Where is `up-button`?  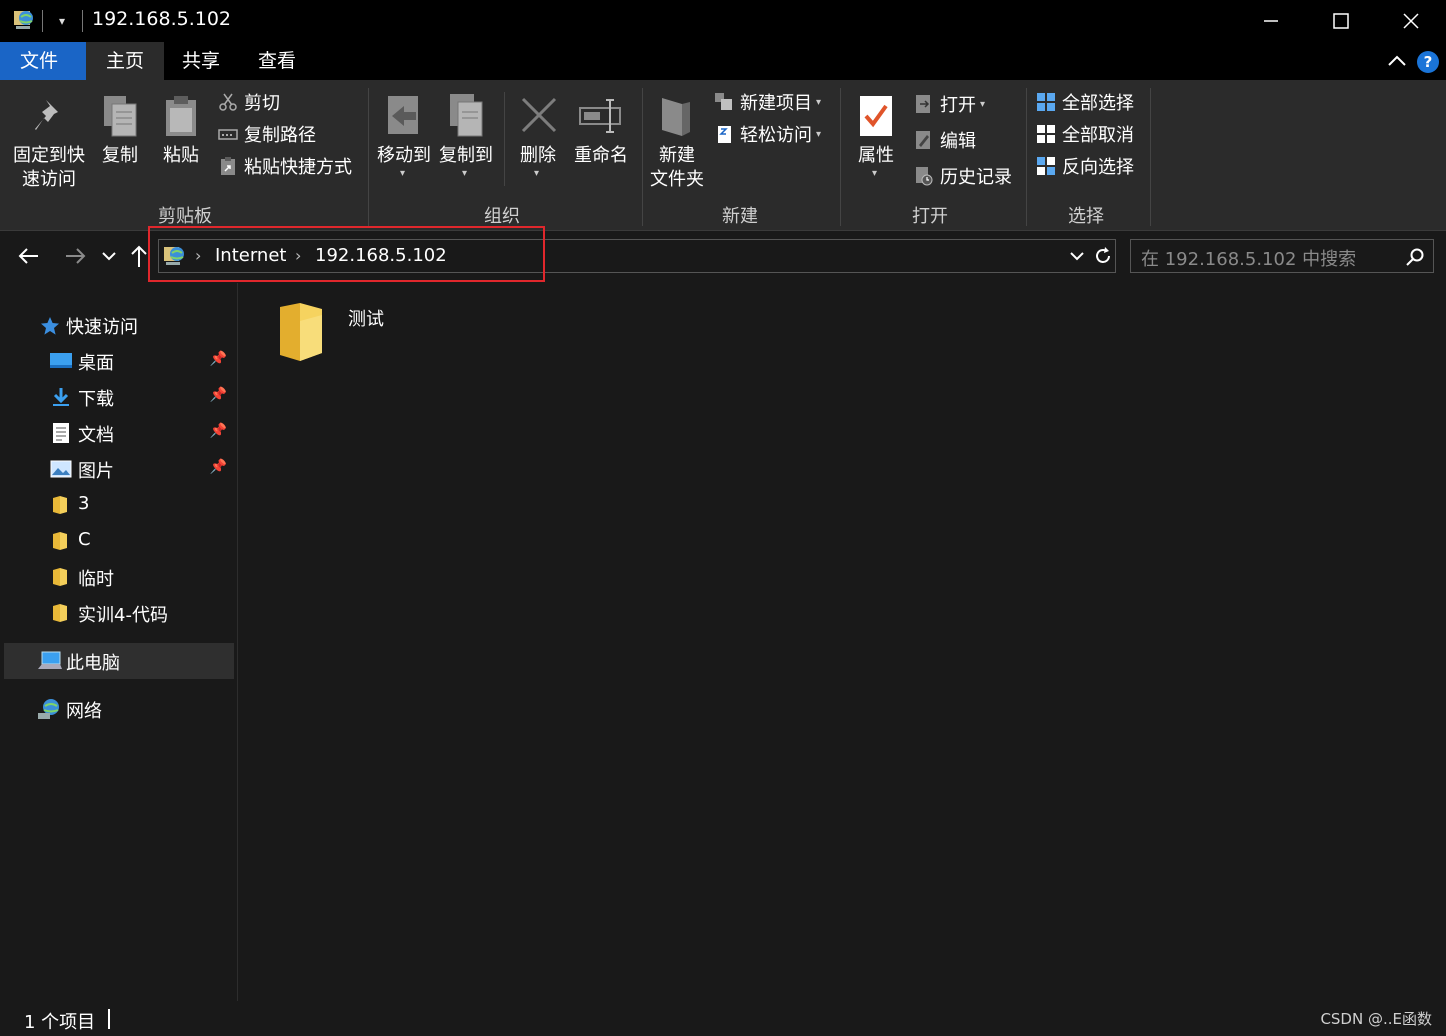
up-button is located at coordinates (139, 256).